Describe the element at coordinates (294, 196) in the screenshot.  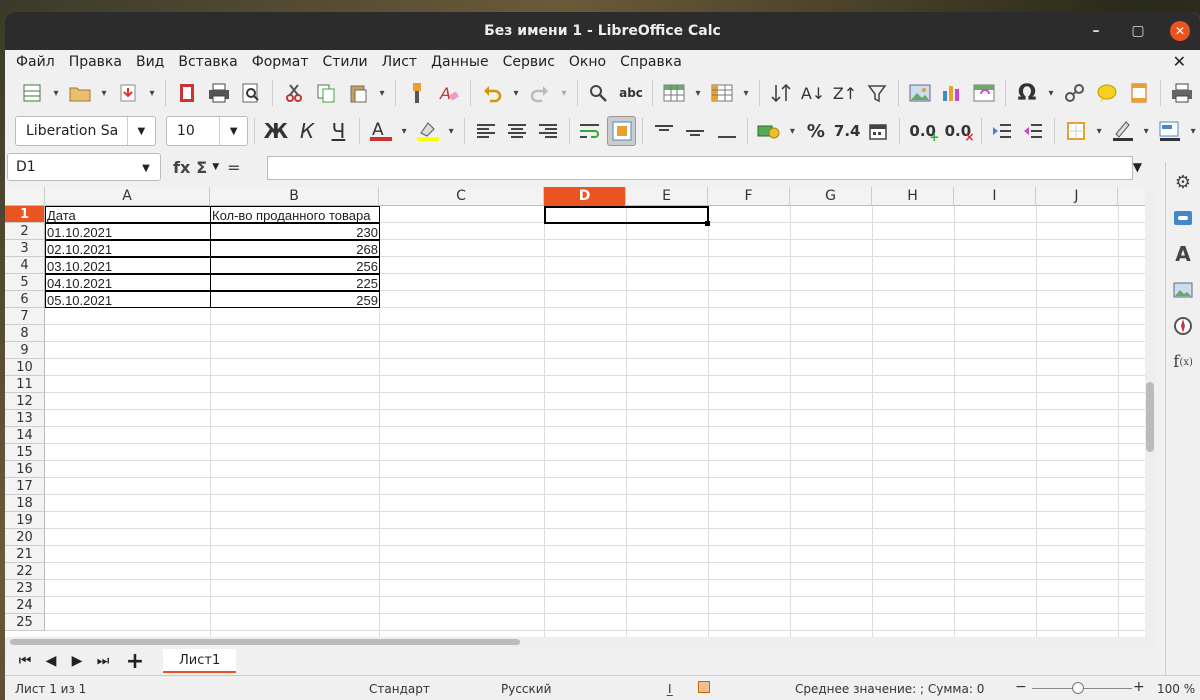
I see `column-header-b: B` at that location.